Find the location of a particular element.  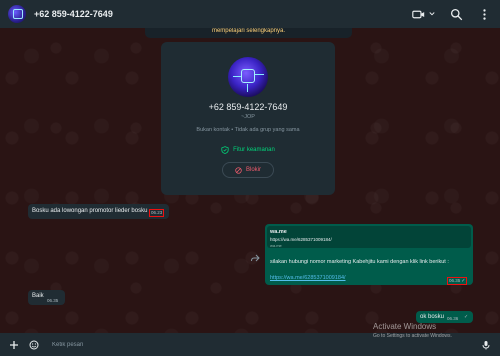

forward-icon is located at coordinates (255, 258).